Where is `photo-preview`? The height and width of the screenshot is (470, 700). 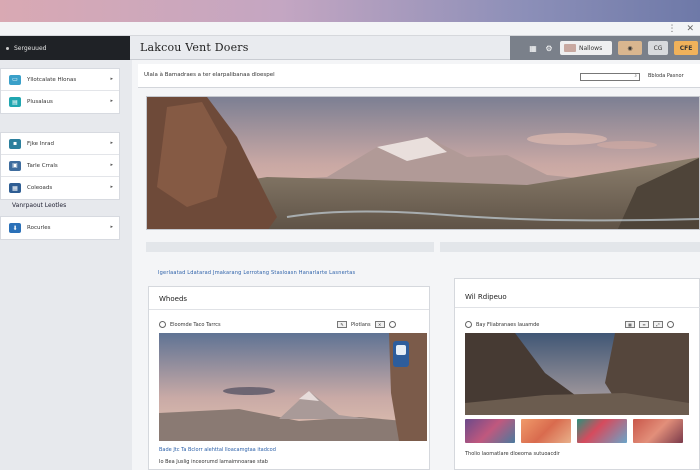 photo-preview is located at coordinates (293, 387).